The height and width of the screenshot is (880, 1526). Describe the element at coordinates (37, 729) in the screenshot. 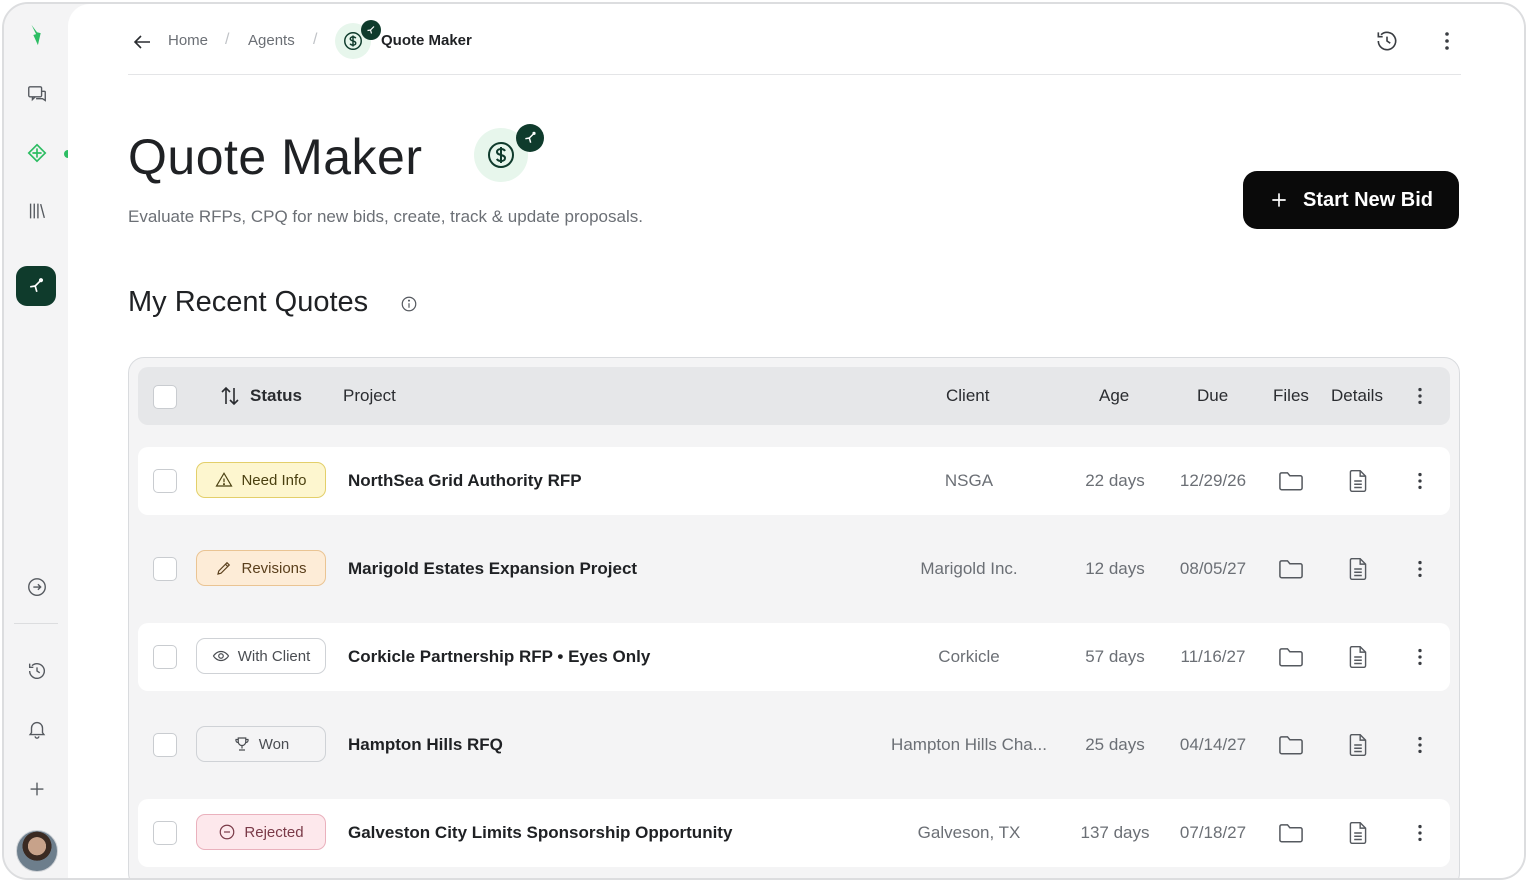

I see `bell-icon` at that location.